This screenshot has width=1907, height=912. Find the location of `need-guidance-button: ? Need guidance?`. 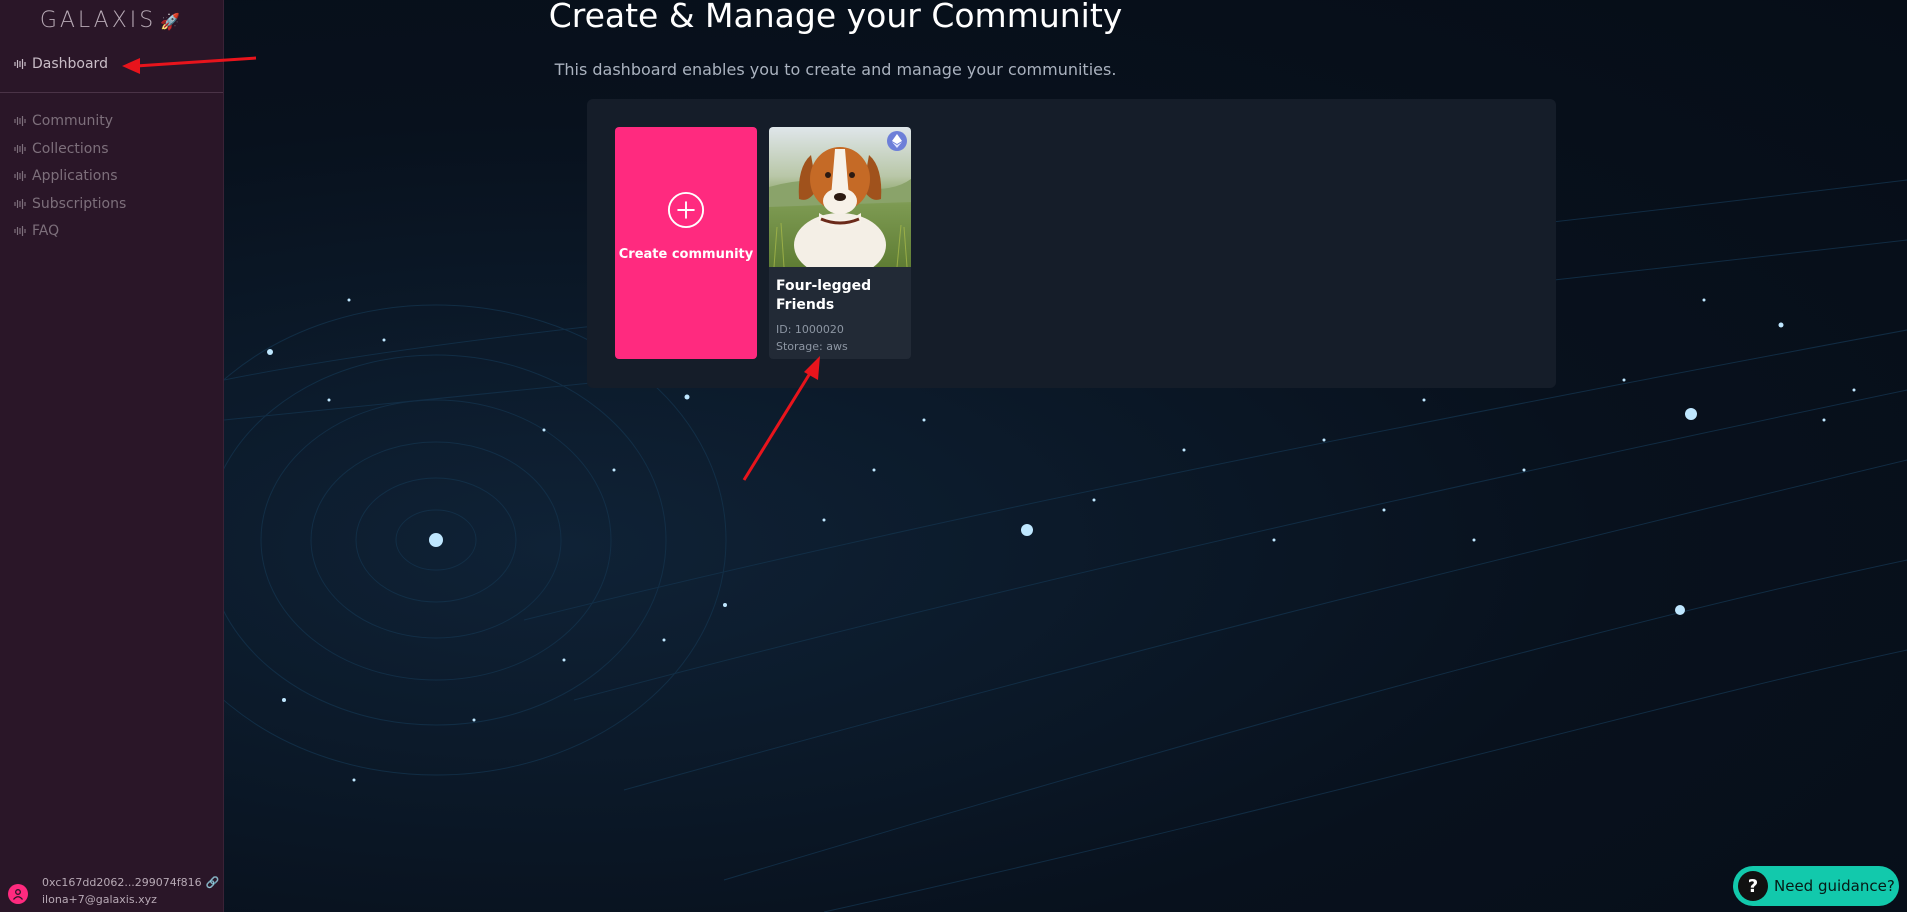

need-guidance-button: ? Need guidance? is located at coordinates (1816, 886).